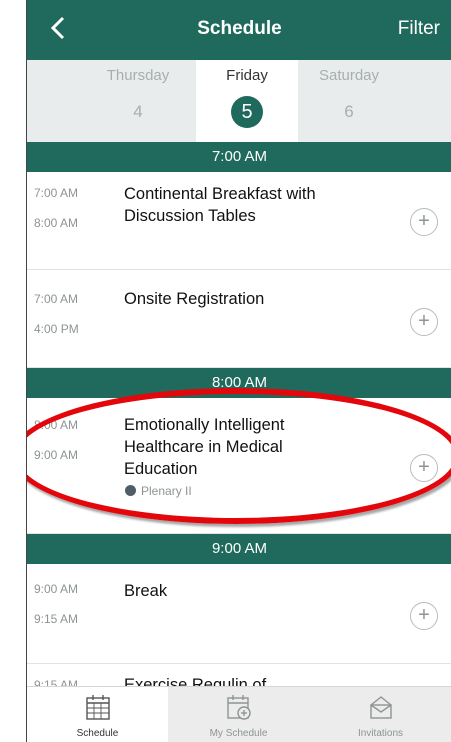 The height and width of the screenshot is (742, 451). I want to click on session-location: Plenary II, so click(158, 491).